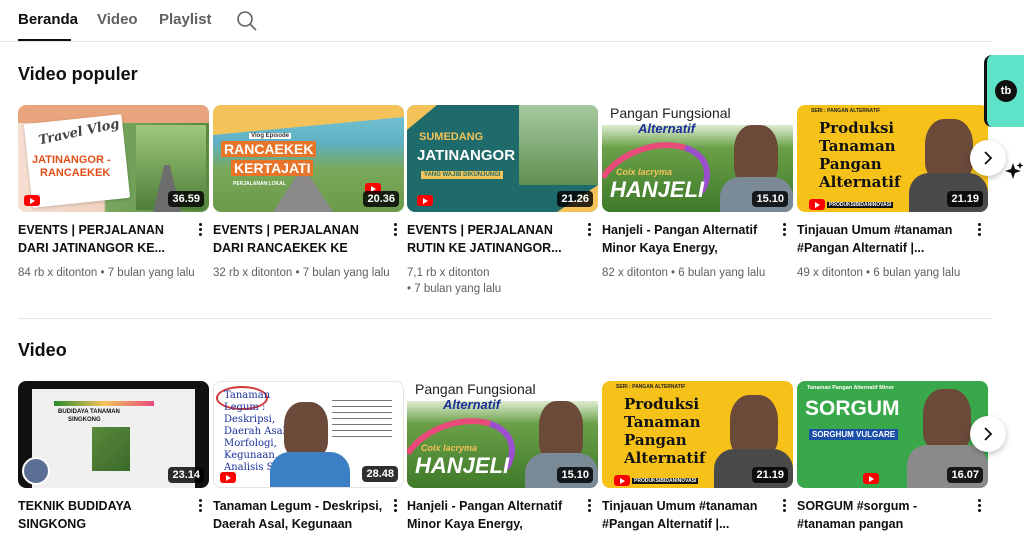 This screenshot has height=539, width=1024. Describe the element at coordinates (965, 475) in the screenshot. I see `duration-badge: 16.07` at that location.